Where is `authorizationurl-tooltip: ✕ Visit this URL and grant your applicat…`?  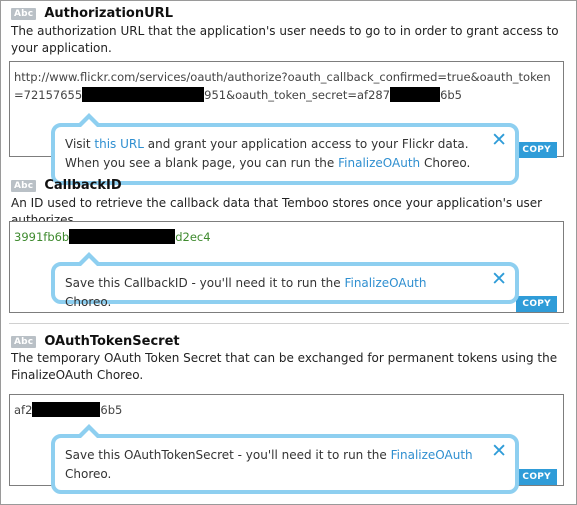
authorizationurl-tooltip: ✕ Visit this URL and grant your applicat… is located at coordinates (285, 149).